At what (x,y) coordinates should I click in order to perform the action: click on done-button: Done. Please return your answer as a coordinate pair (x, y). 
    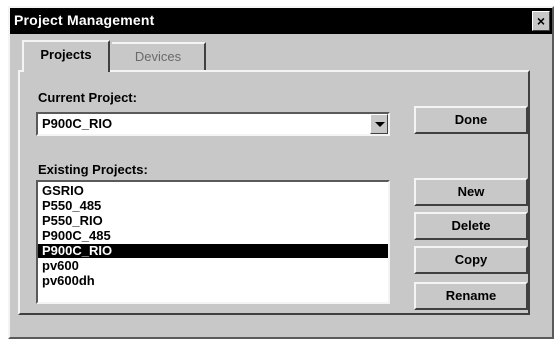
    Looking at the image, I should click on (471, 120).